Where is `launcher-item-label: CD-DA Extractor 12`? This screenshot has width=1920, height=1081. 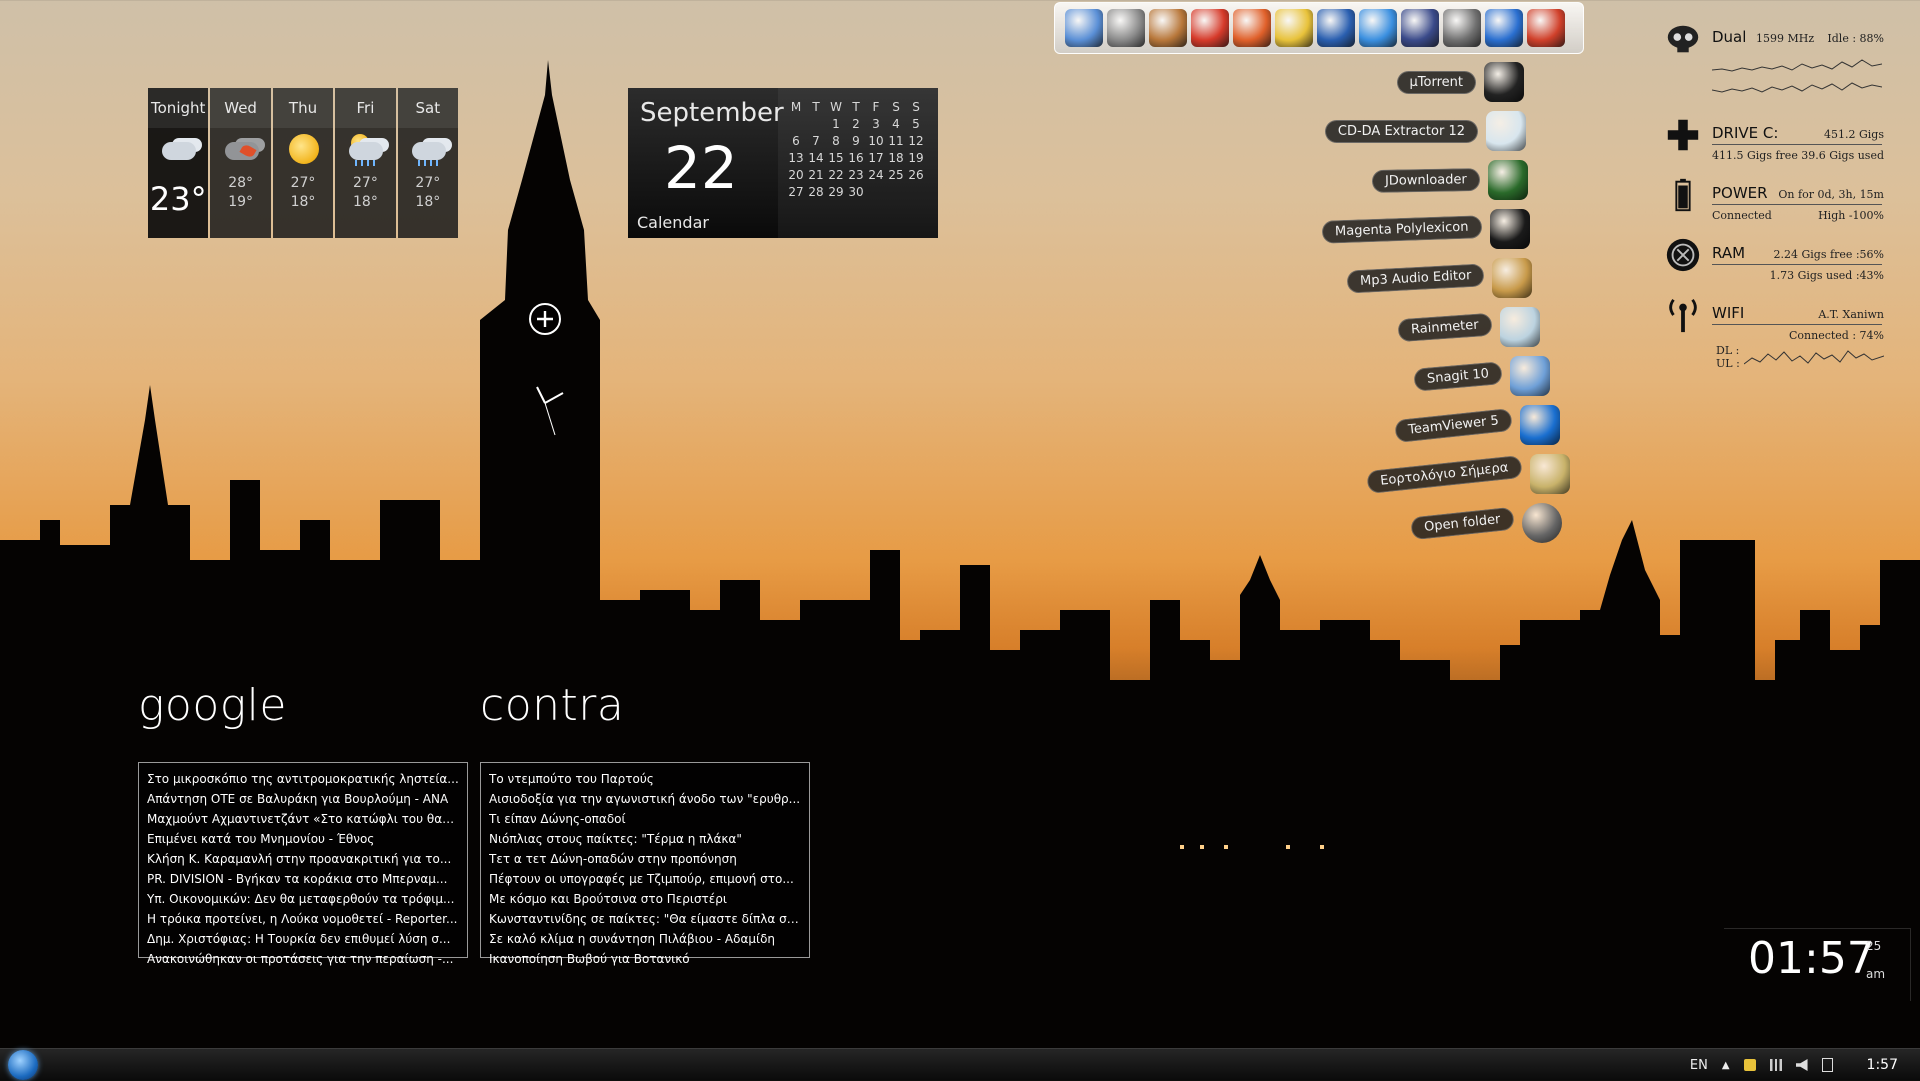
launcher-item-label: CD-DA Extractor 12 is located at coordinates (1401, 131).